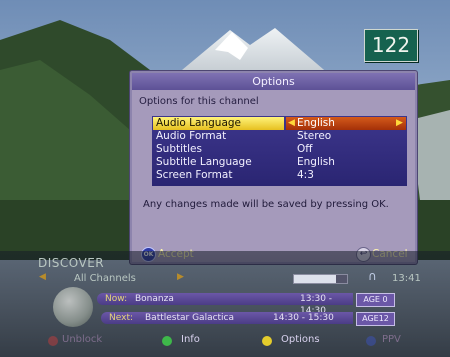  What do you see at coordinates (190, 340) in the screenshot?
I see `info-key: Info` at bounding box center [190, 340].